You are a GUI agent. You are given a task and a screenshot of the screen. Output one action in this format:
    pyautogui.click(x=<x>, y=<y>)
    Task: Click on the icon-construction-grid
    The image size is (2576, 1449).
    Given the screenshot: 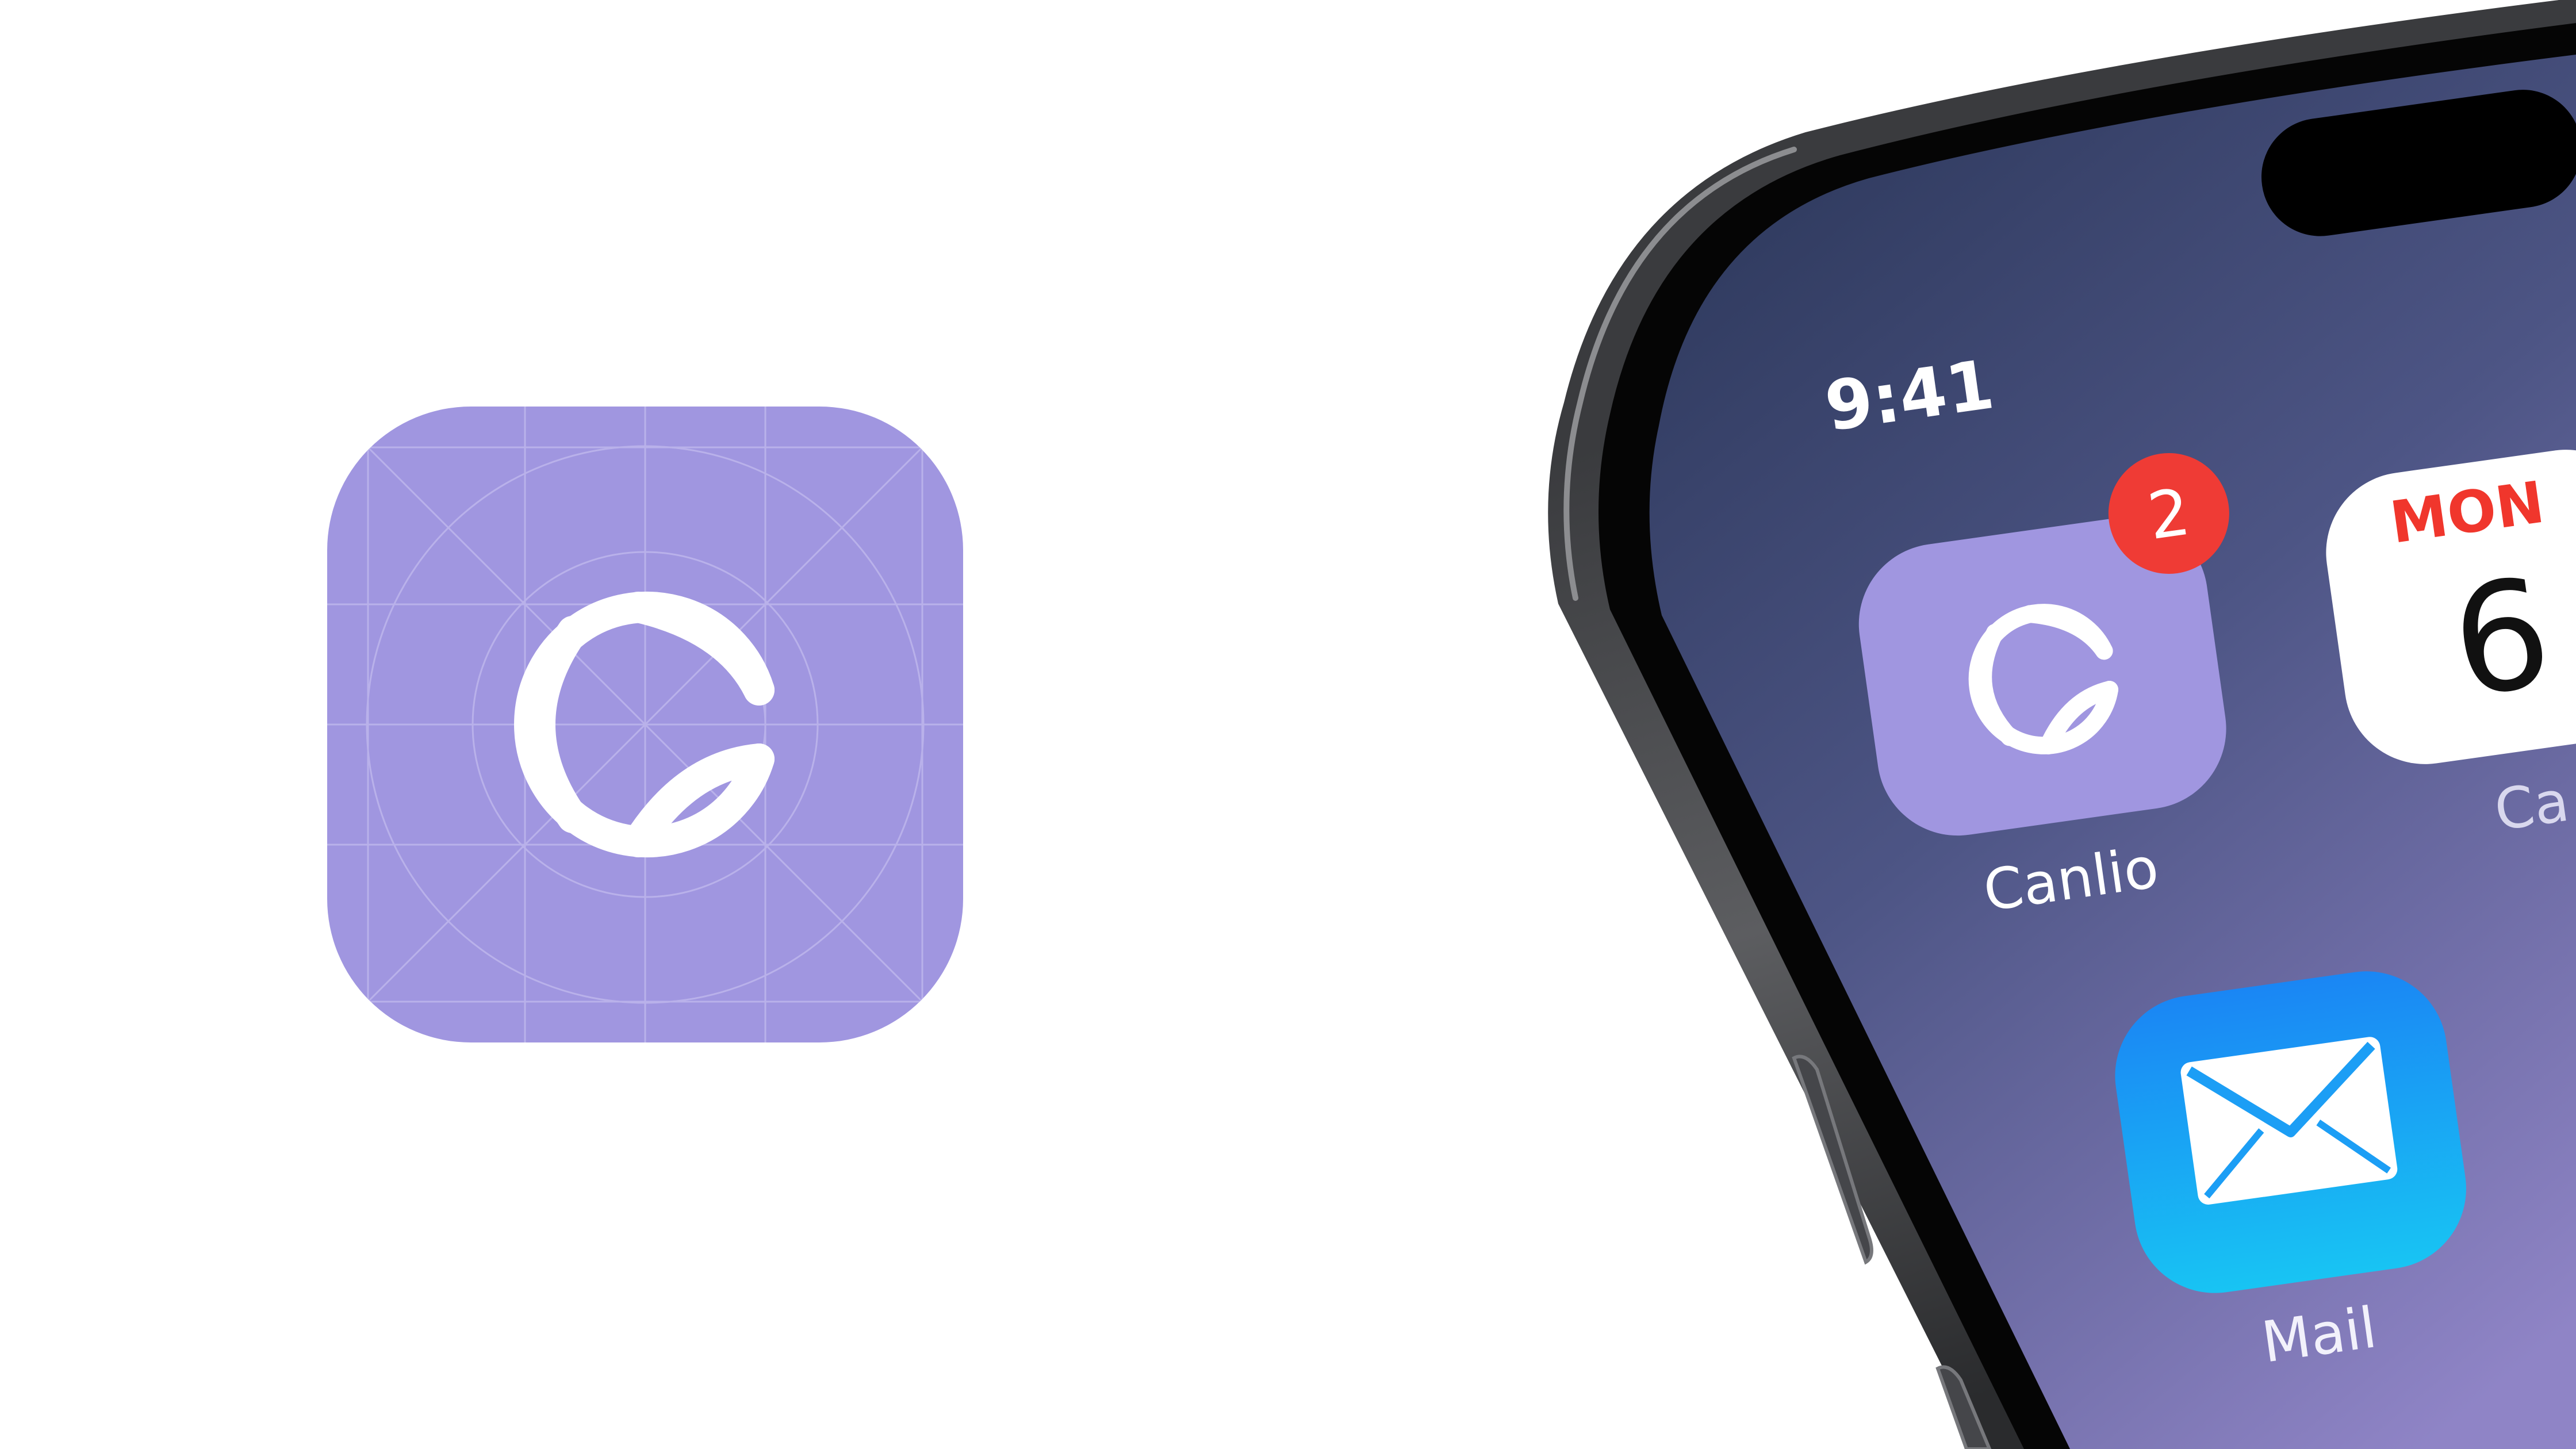 What is the action you would take?
    pyautogui.click(x=645, y=724)
    